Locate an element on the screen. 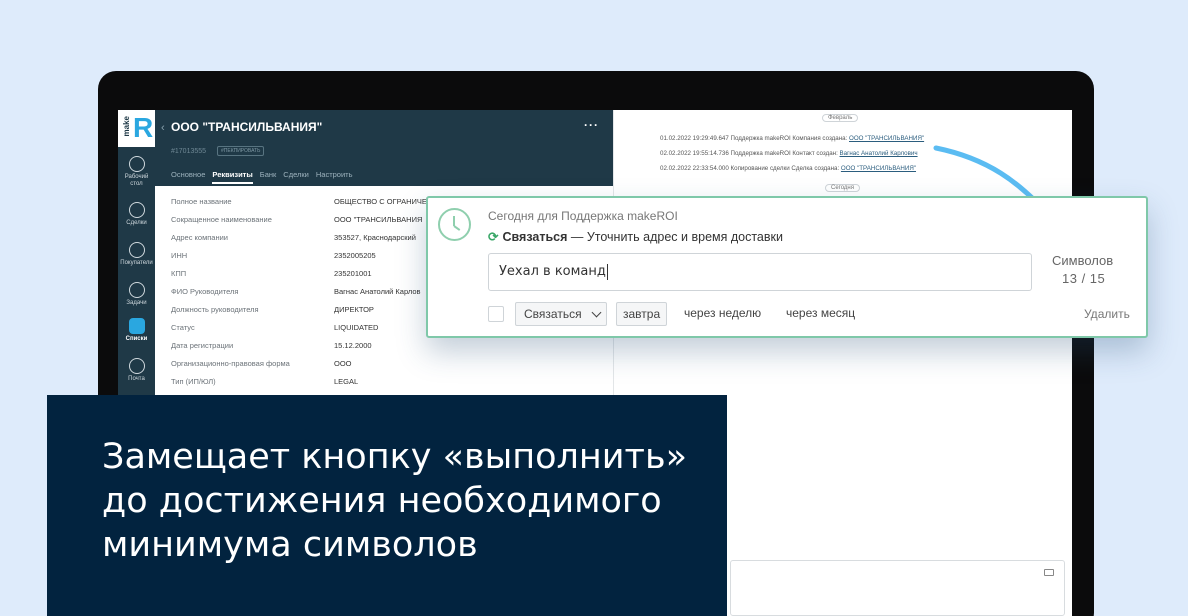  next-week-link: через неделю is located at coordinates (722, 313).